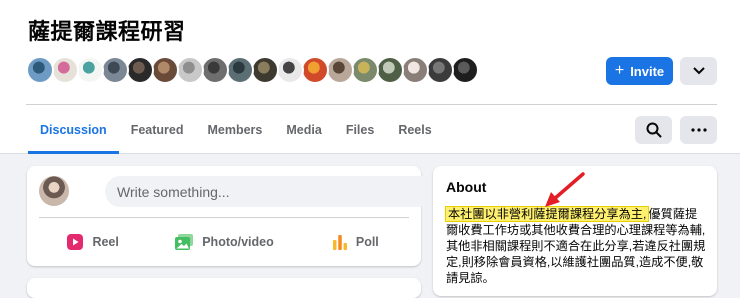  Describe the element at coordinates (184, 242) in the screenshot. I see `photo-icon` at that location.